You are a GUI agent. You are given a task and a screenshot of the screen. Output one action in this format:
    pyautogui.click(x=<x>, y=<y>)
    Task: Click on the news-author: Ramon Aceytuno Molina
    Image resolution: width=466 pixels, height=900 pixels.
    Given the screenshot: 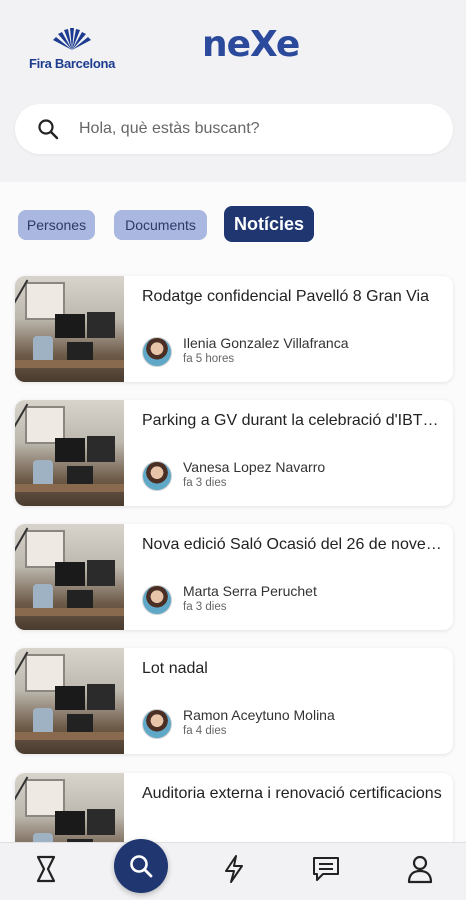 What is the action you would take?
    pyautogui.click(x=259, y=715)
    